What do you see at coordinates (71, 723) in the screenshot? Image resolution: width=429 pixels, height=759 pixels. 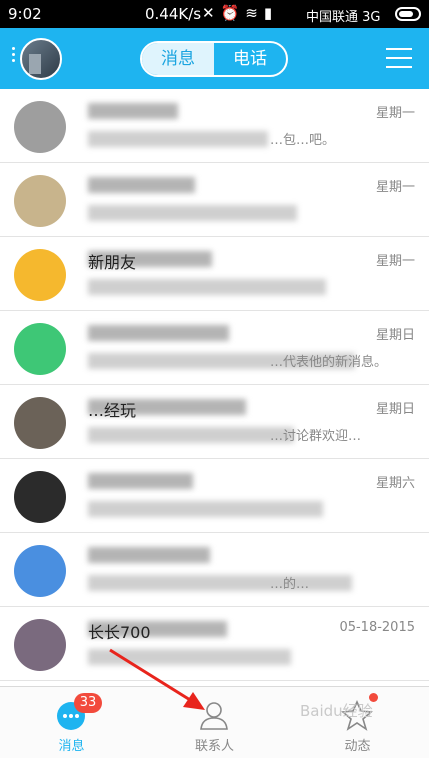 I see `tab-bar-messages: 33 消息` at bounding box center [71, 723].